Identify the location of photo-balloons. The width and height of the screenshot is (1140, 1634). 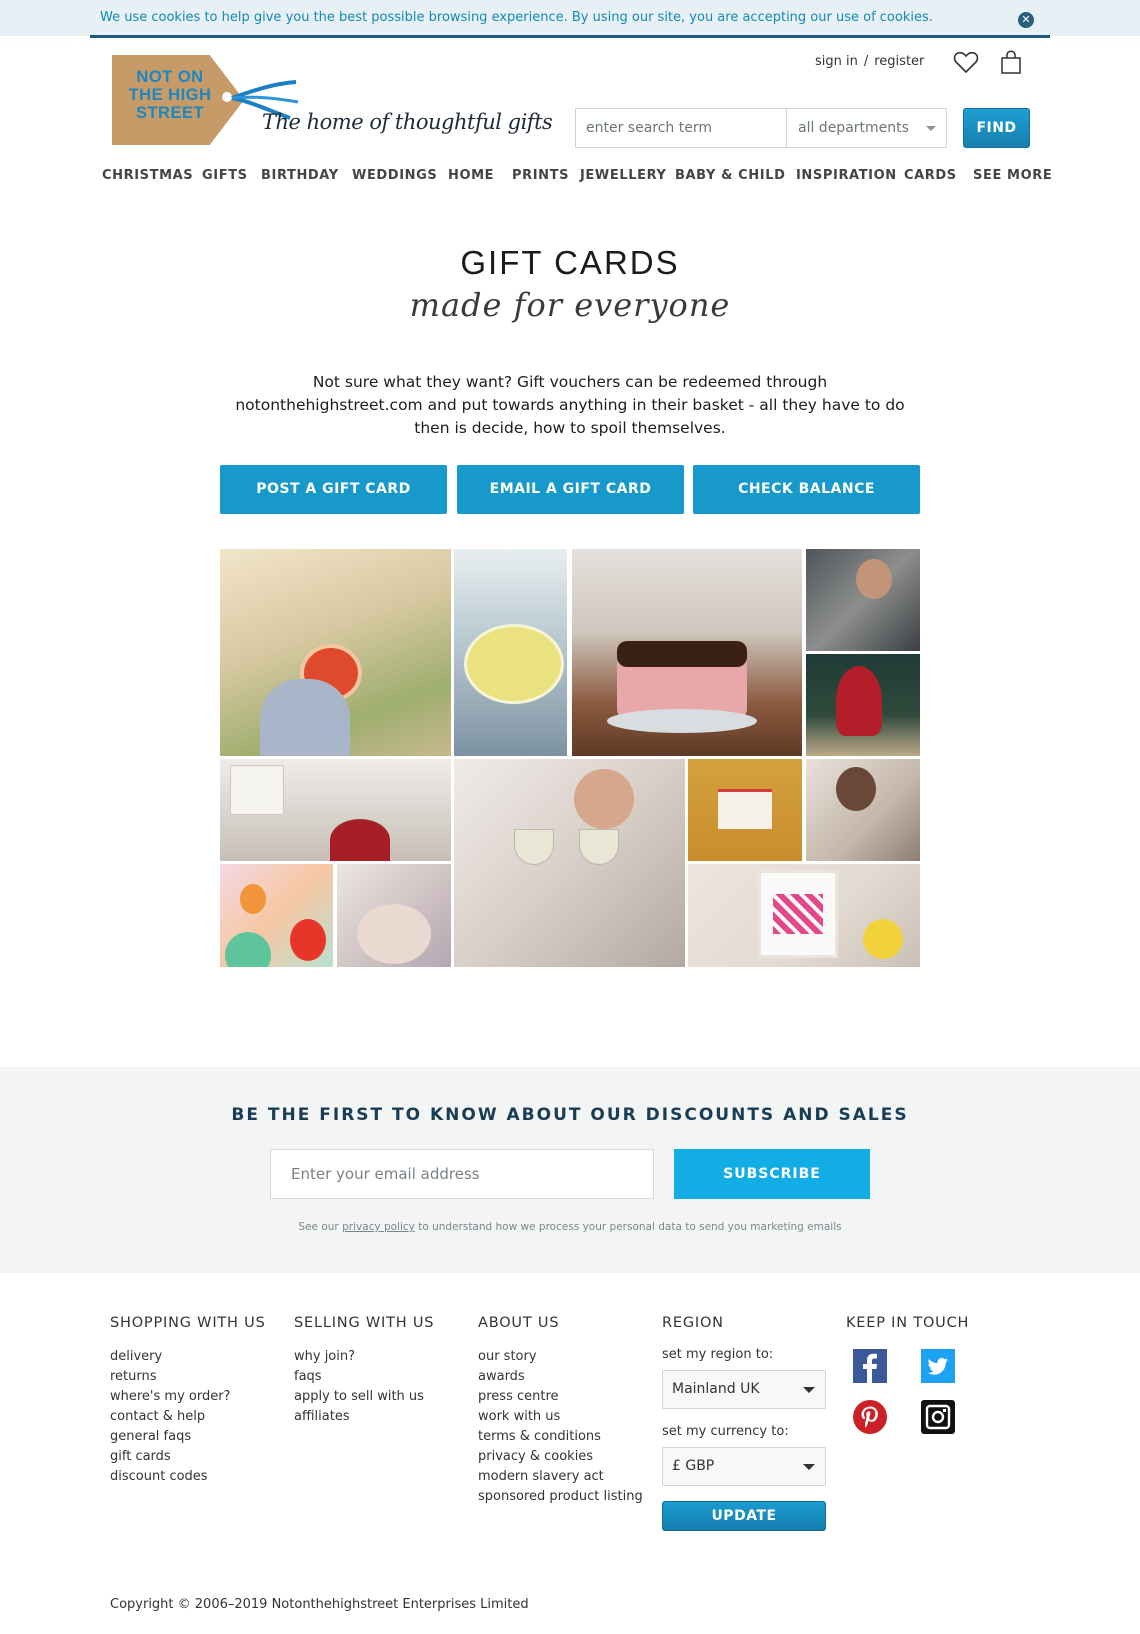
(276, 915).